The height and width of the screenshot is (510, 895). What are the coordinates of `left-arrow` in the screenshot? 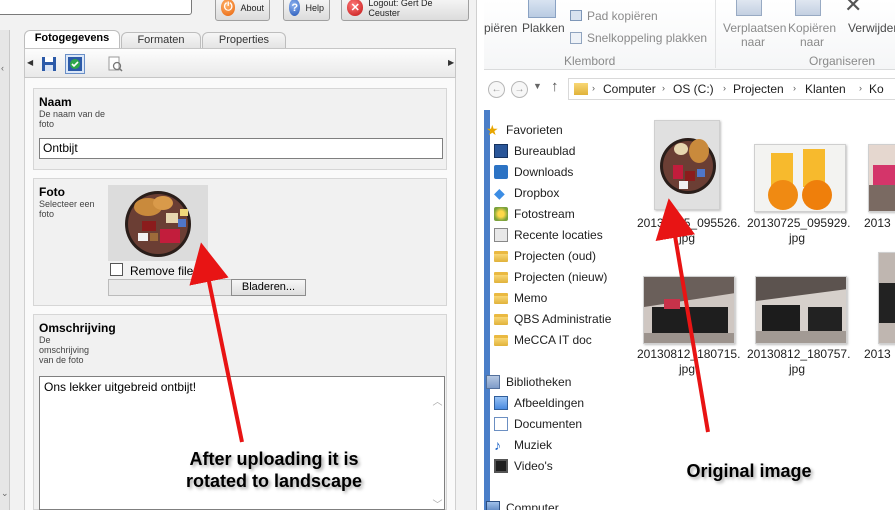 It's located at (216, 342).